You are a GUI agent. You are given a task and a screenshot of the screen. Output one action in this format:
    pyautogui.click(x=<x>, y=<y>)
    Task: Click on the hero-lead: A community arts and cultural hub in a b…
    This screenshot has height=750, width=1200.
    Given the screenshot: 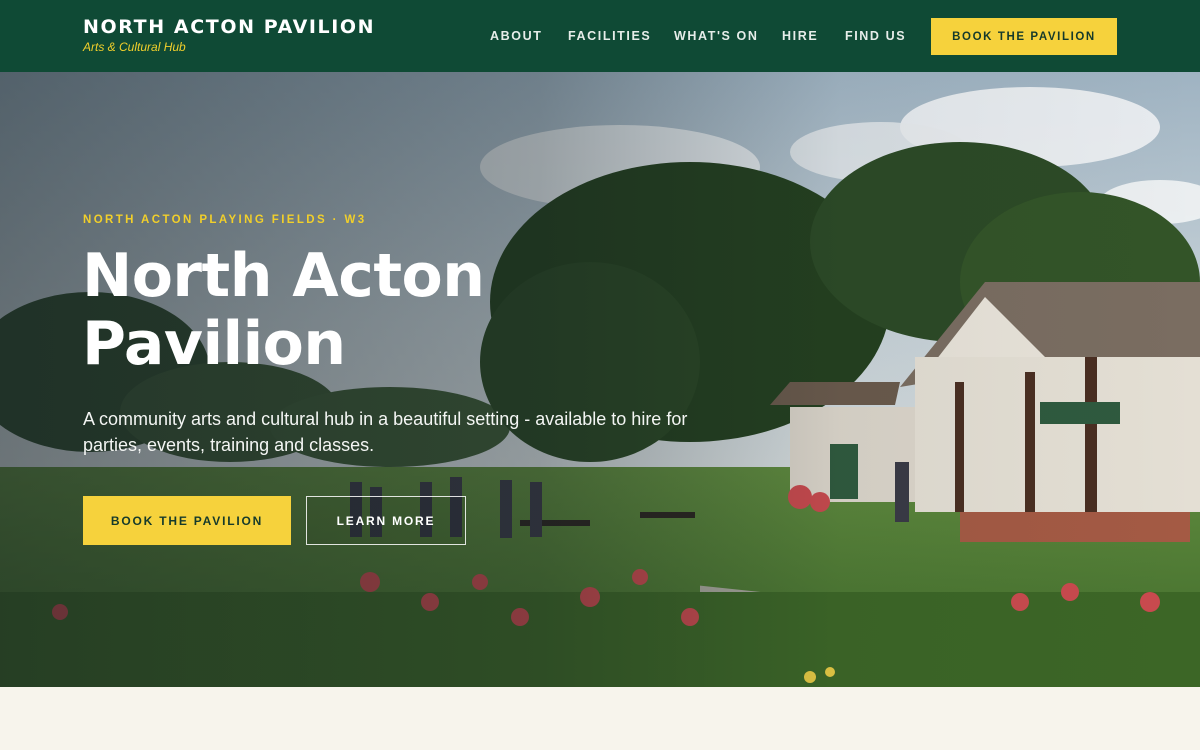 What is the action you would take?
    pyautogui.click(x=385, y=432)
    